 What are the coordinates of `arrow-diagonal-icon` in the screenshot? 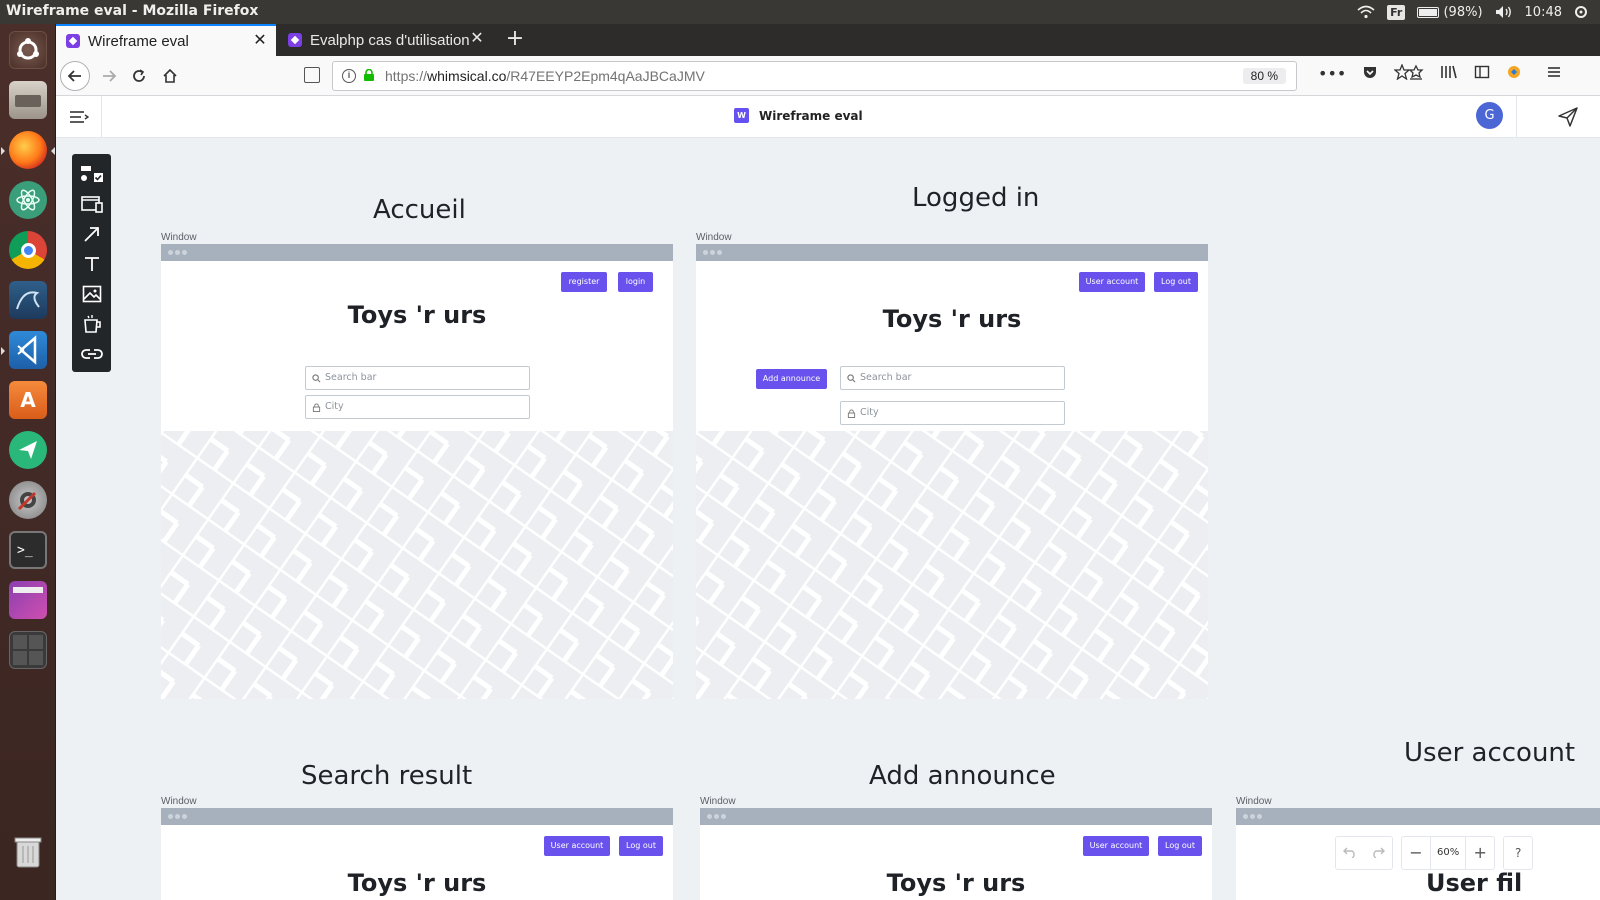 It's located at (91, 234).